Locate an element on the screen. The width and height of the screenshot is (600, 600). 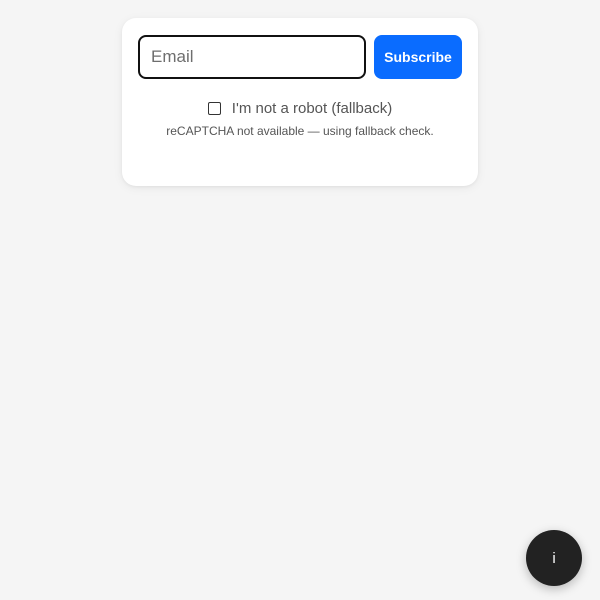
email-input is located at coordinates (252, 57).